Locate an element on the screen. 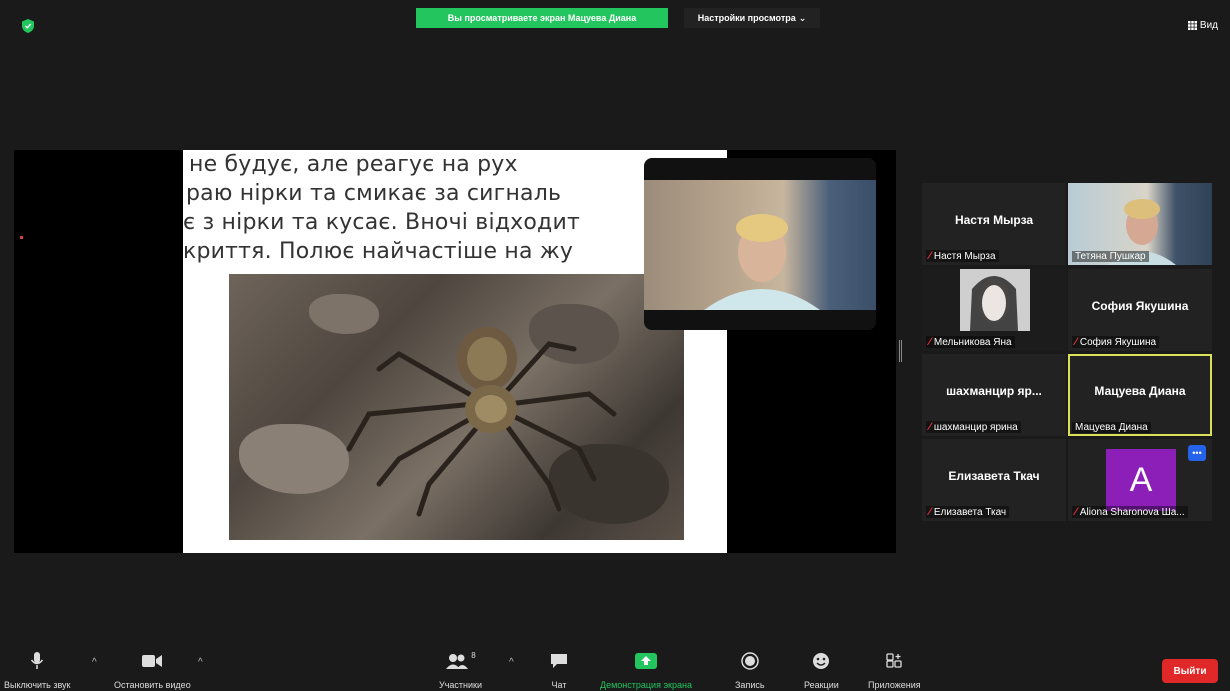 The image size is (1230, 691). spider-photo is located at coordinates (456, 407).